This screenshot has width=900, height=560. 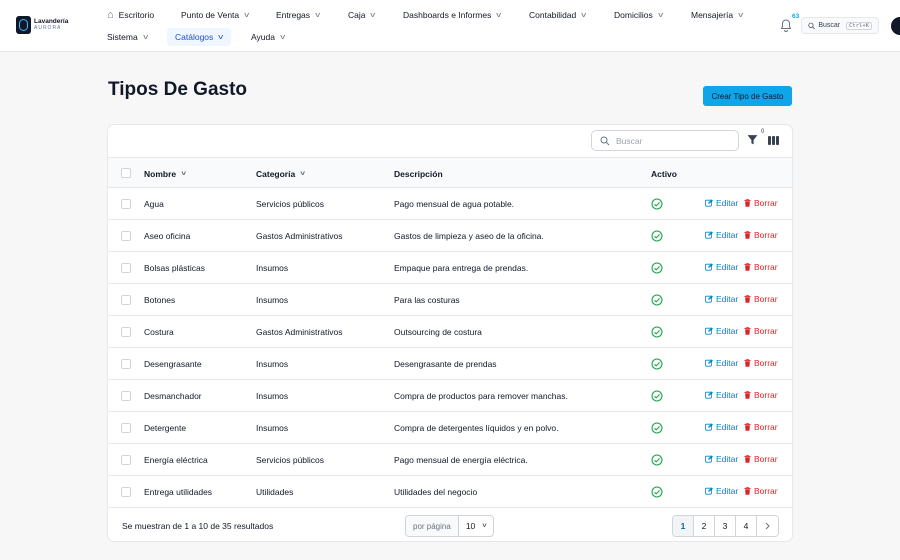 What do you see at coordinates (299, 332) in the screenshot?
I see `cell-categoria: Gastos Administrativos` at bounding box center [299, 332].